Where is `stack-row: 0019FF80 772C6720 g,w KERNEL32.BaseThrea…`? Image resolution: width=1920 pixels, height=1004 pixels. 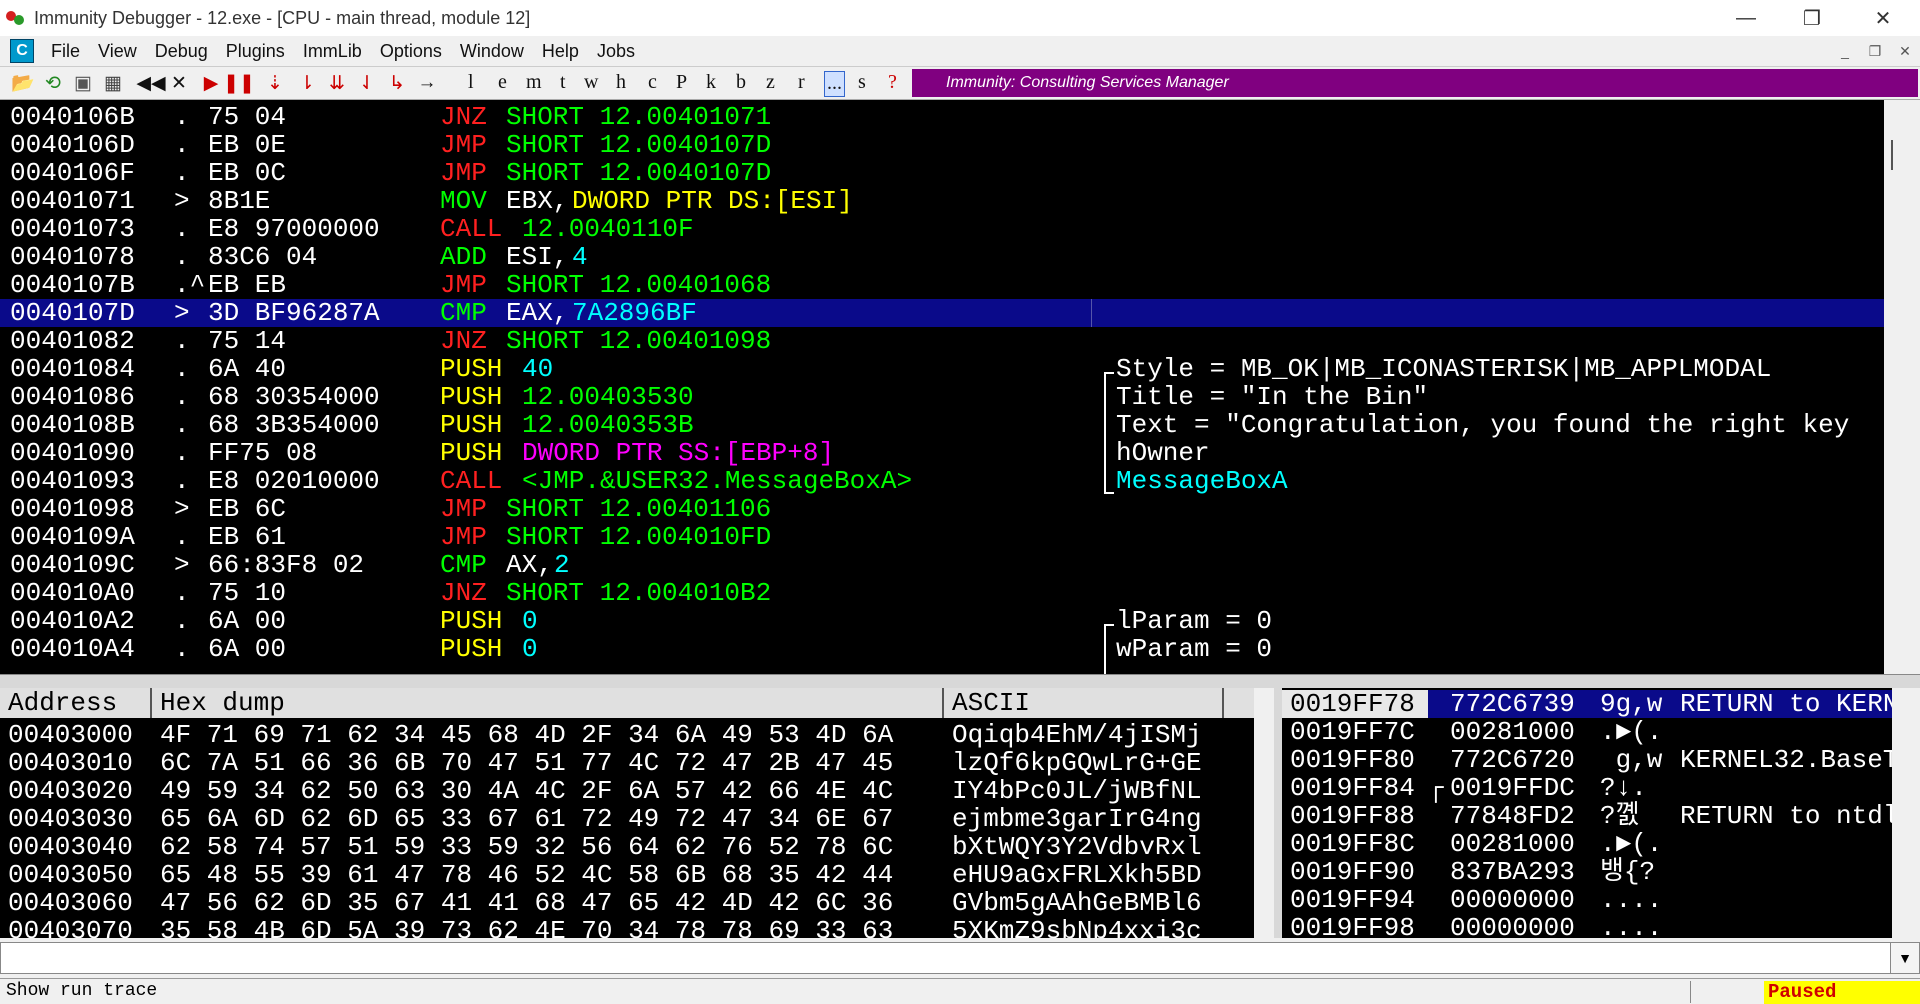 stack-row: 0019FF80 772C6720 g,w KERNEL32.BaseThrea… is located at coordinates (1587, 760).